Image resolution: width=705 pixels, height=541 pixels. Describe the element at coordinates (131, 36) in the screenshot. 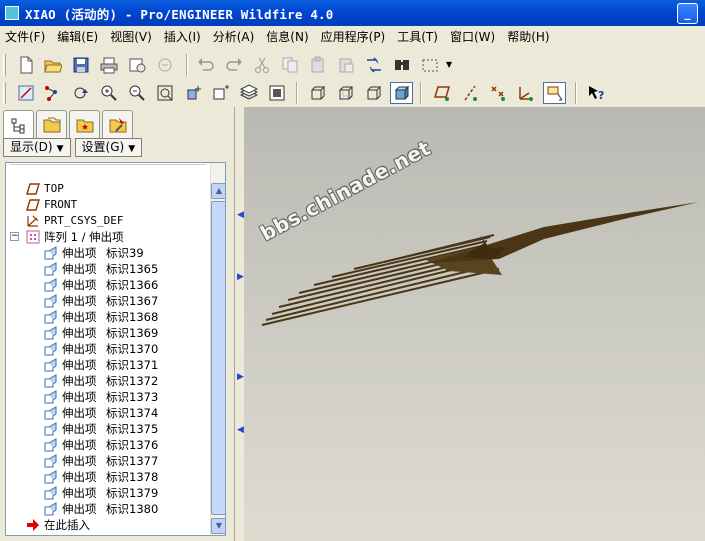

I see `menu-view: 视图(V)` at that location.